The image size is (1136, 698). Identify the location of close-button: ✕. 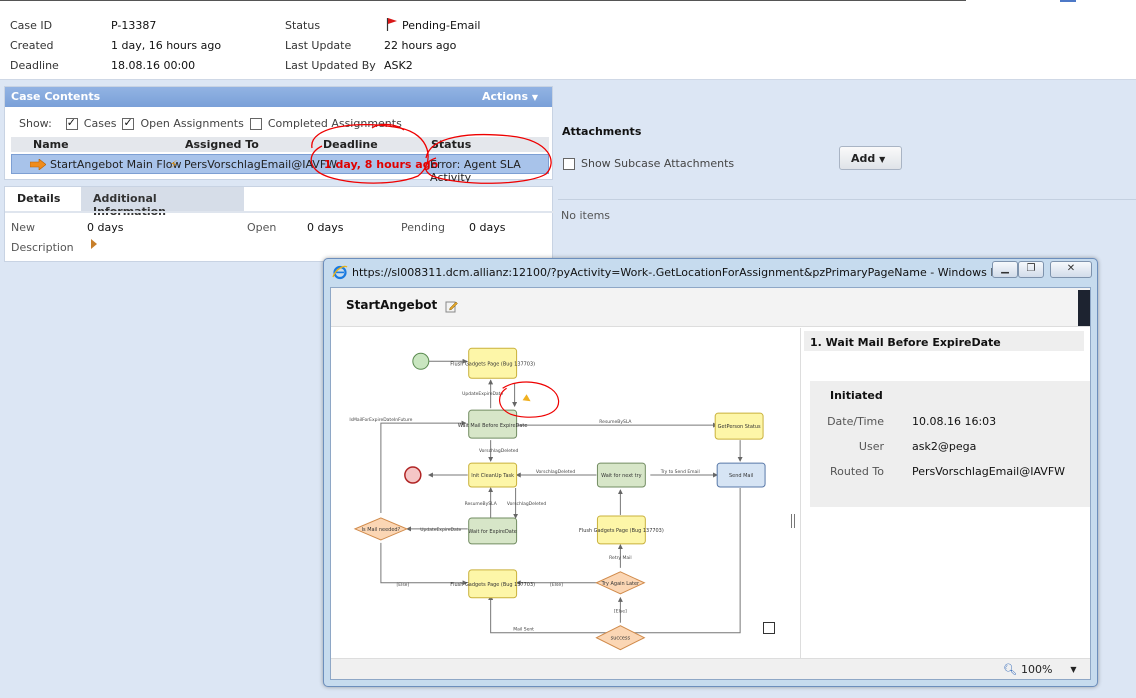
(1071, 269).